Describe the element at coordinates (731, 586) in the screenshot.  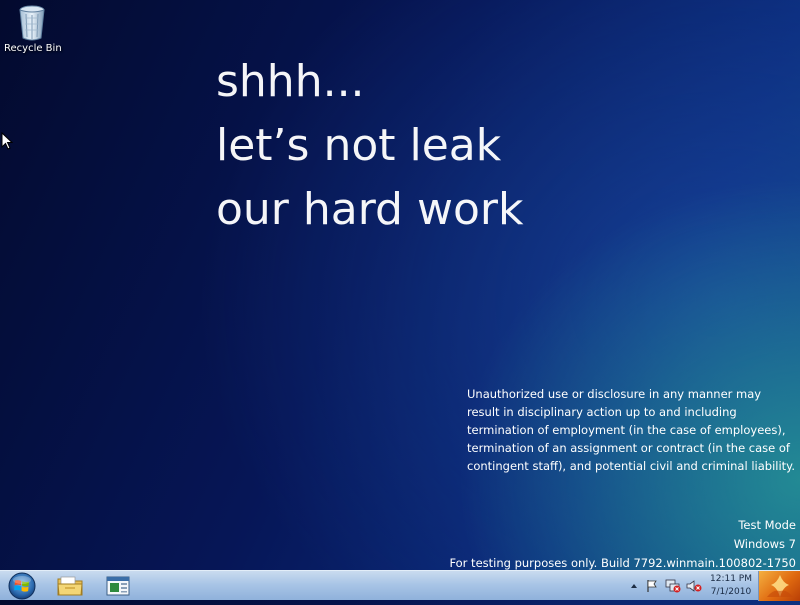
I see `taskbar-clock: 12:11 PM 7/1/2010` at that location.